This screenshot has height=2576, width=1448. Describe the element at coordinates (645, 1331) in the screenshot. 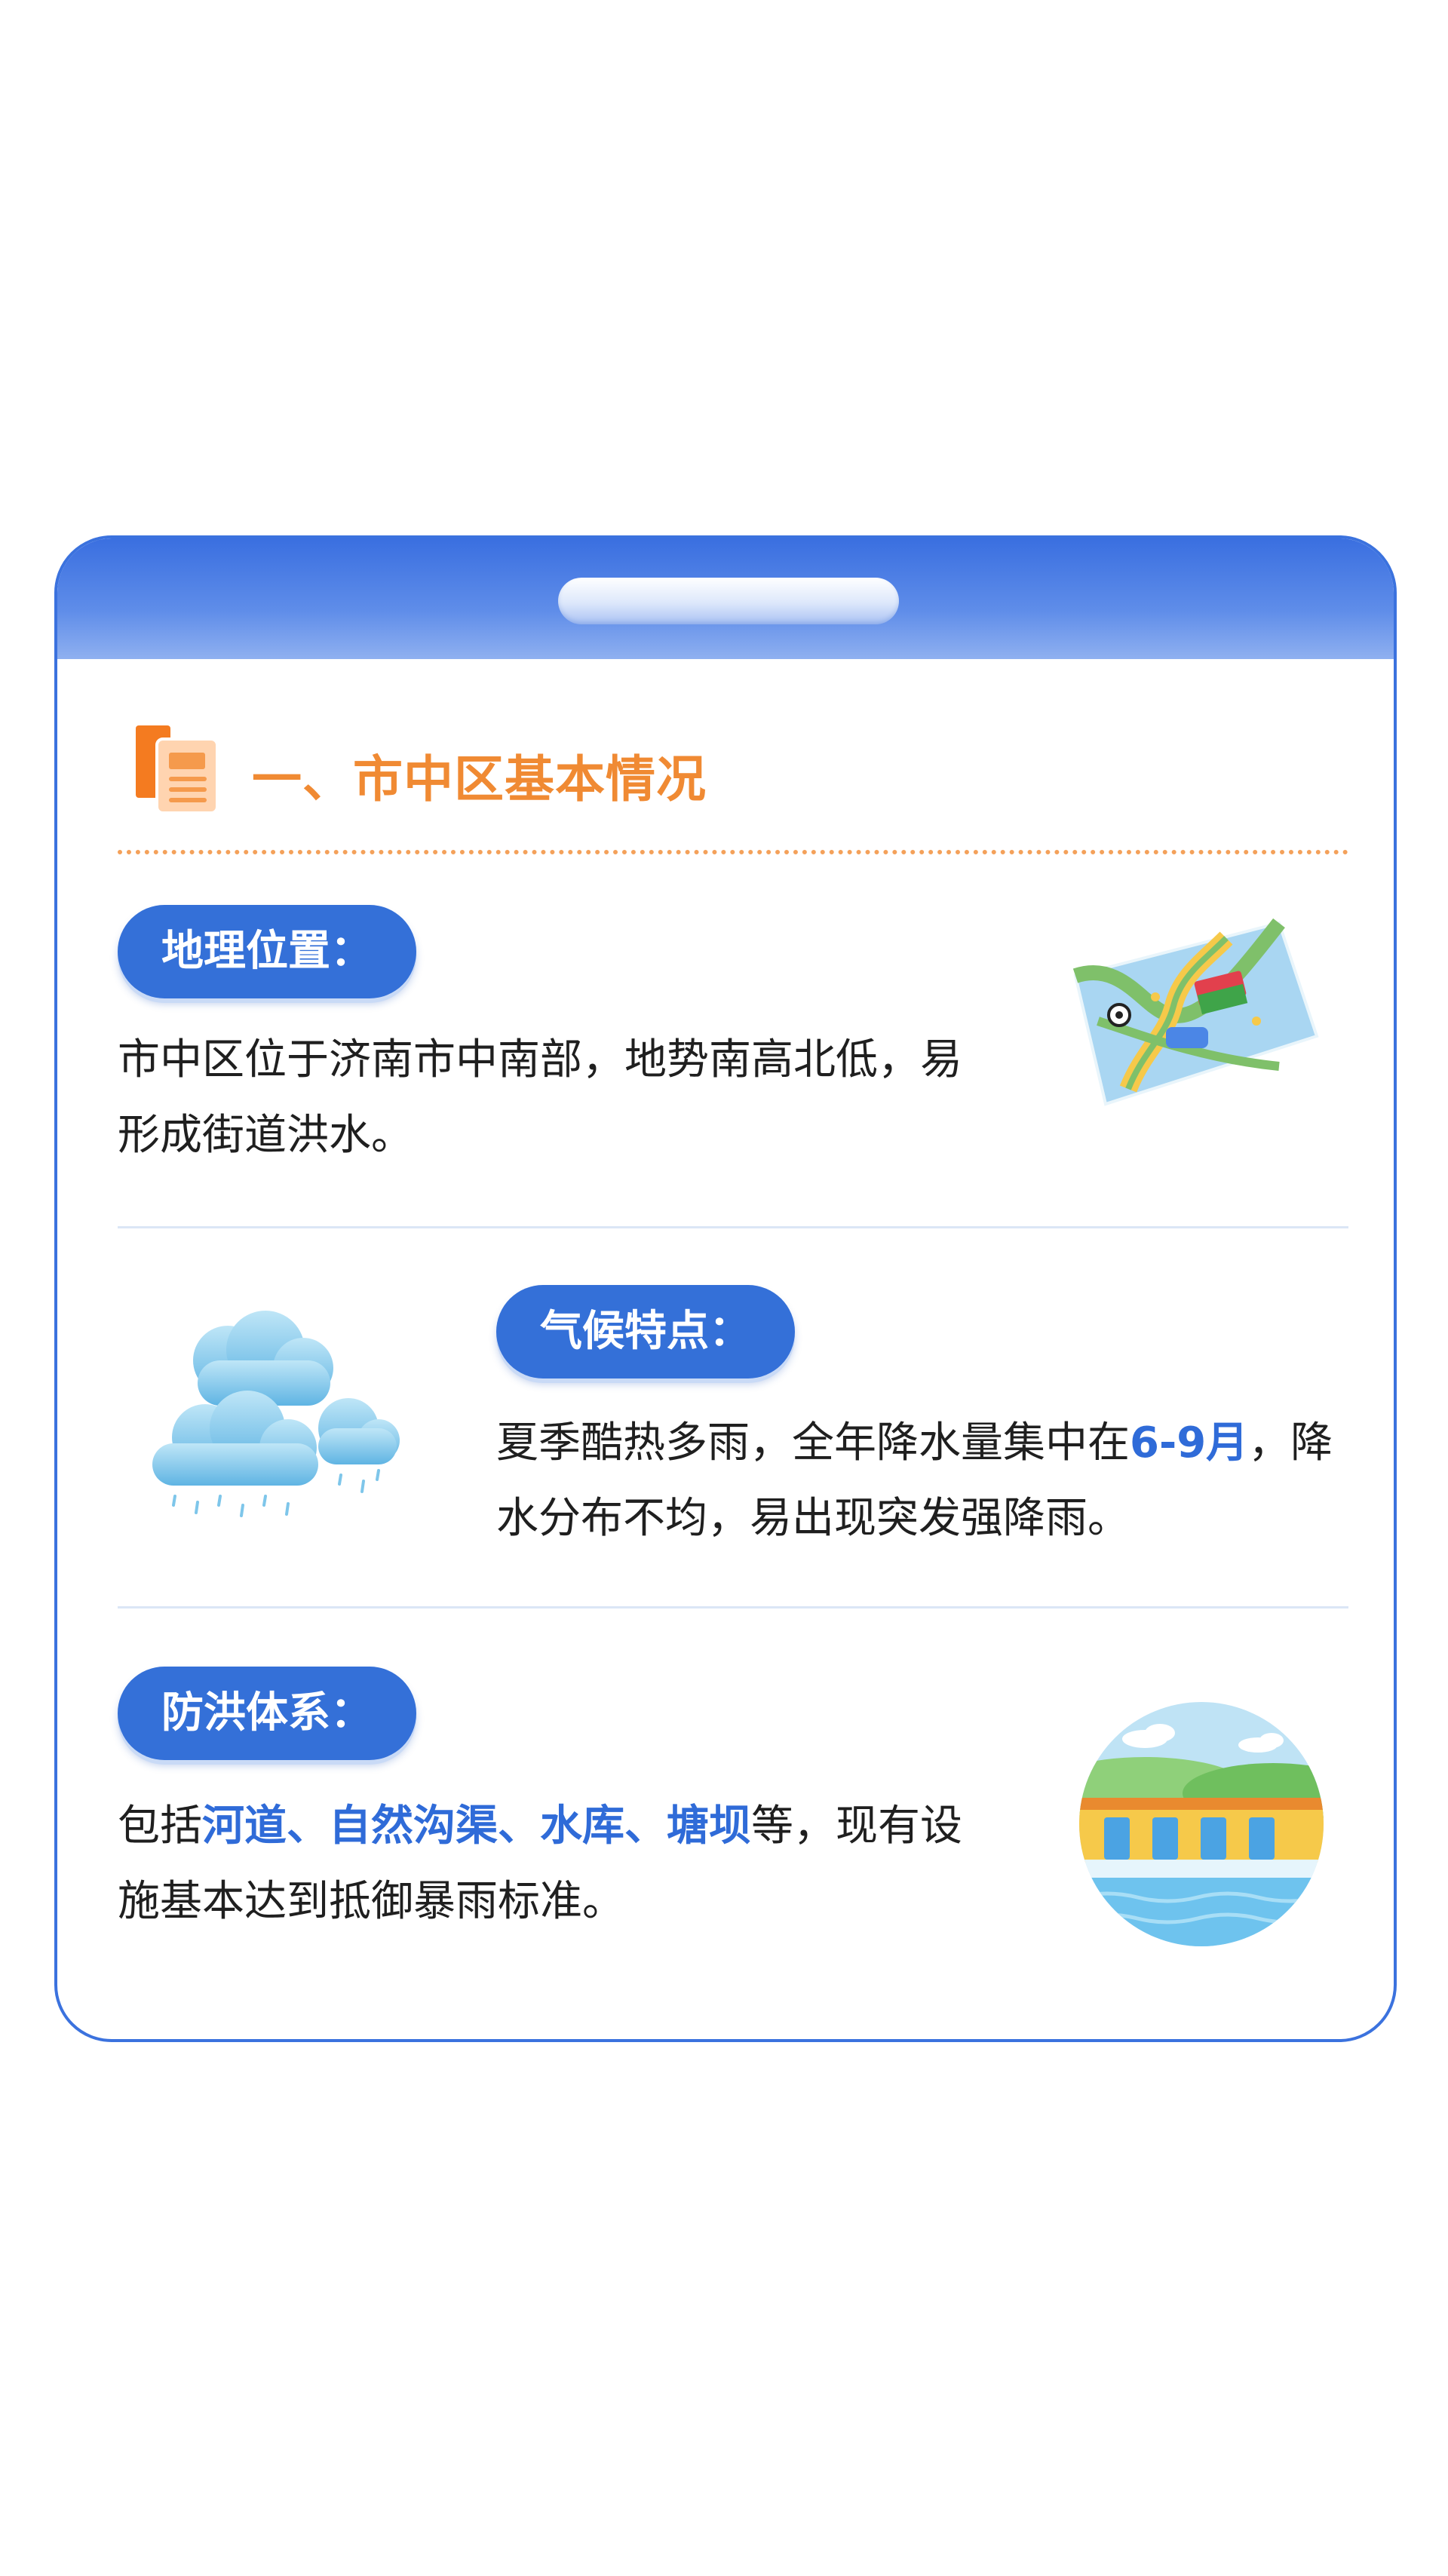

I see `label-climate: 气候特点：` at that location.